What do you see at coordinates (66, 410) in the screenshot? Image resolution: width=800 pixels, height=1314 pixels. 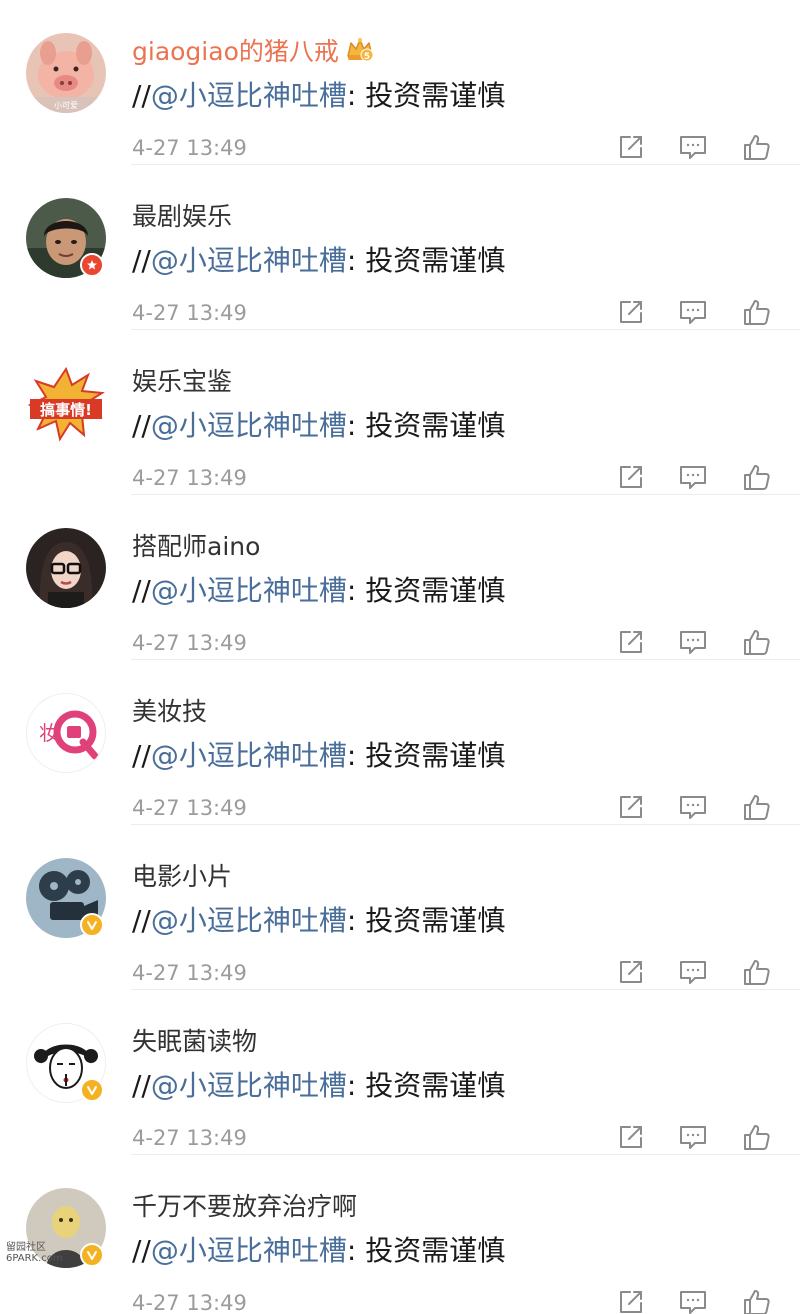 I see `avatar-caption: 搞事情!` at bounding box center [66, 410].